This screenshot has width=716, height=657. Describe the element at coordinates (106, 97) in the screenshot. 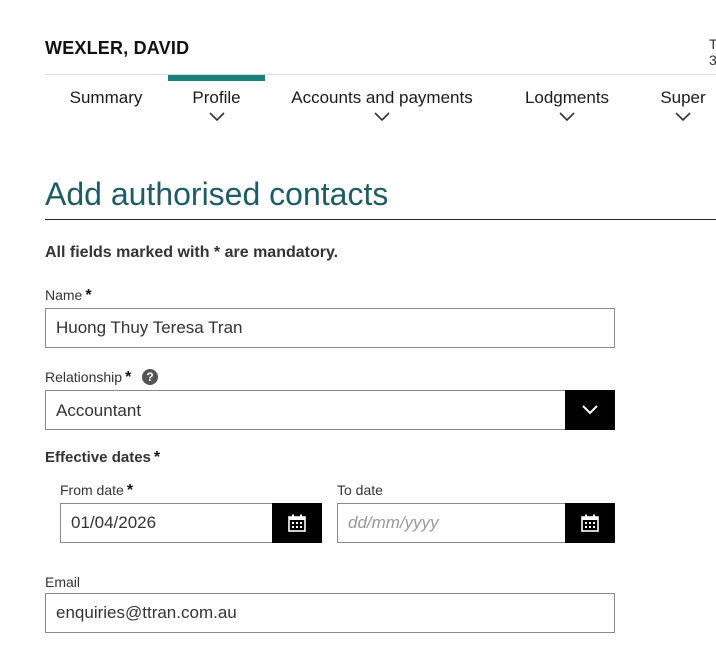

I see `nav-item-label: Summary` at that location.